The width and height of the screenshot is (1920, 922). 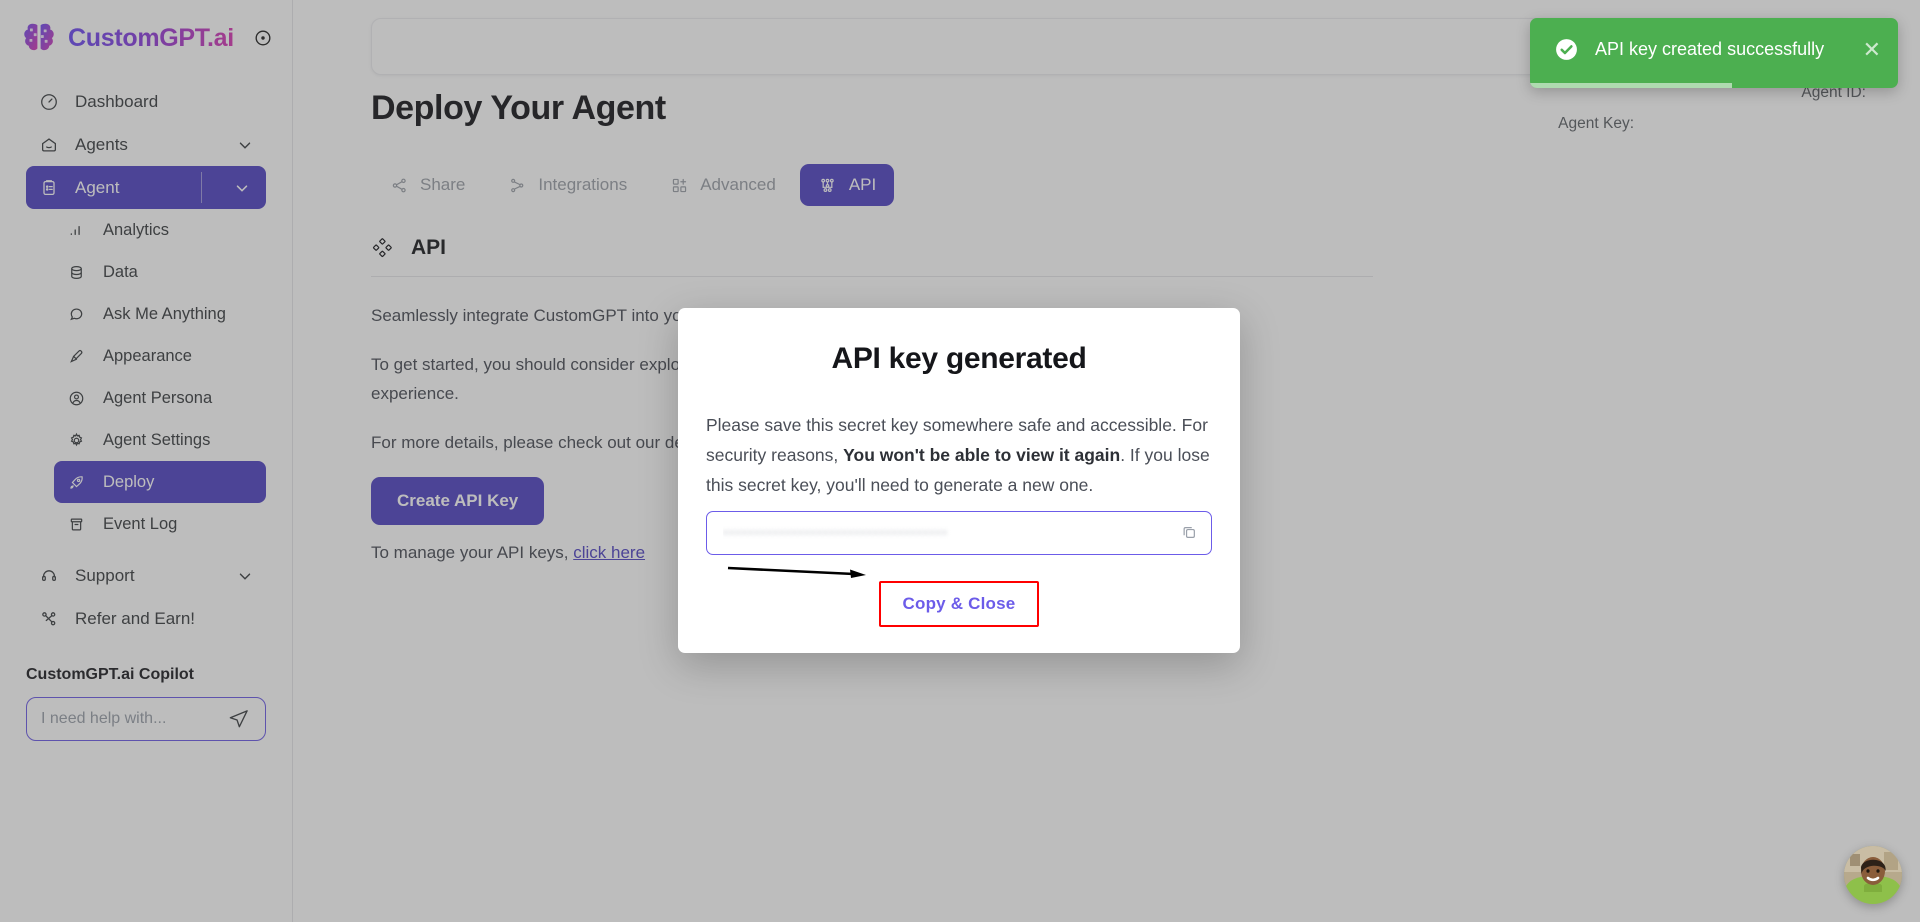 What do you see at coordinates (982, 455) in the screenshot?
I see `modal-body-bold: You won't be able to view it again` at bounding box center [982, 455].